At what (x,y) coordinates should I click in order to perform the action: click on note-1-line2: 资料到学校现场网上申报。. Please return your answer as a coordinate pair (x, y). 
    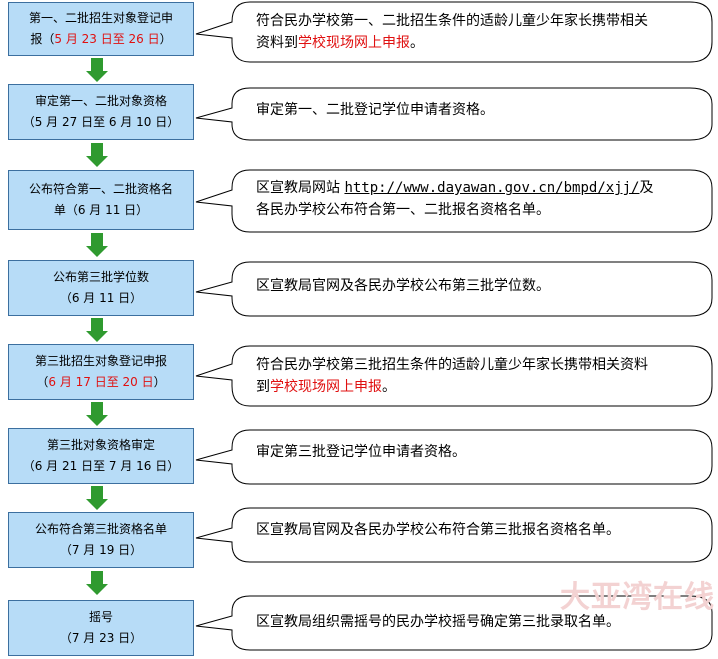
    Looking at the image, I should click on (481, 43).